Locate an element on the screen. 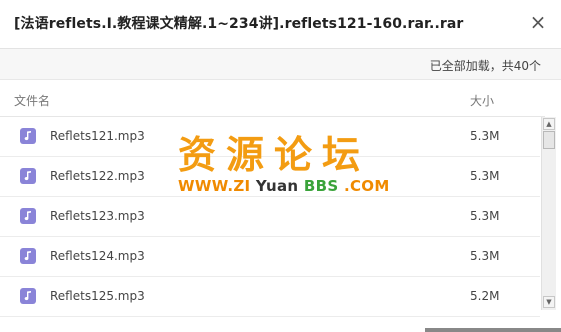 Image resolution: width=561 pixels, height=332 pixels. file-name: Reflets123.mp3 is located at coordinates (97, 216).